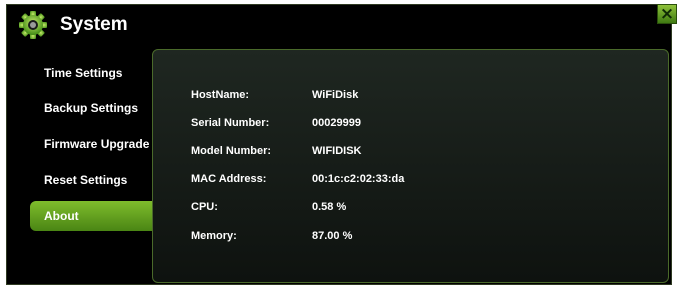 Image resolution: width=679 pixels, height=291 pixels. I want to click on close-icon: ×, so click(667, 13).